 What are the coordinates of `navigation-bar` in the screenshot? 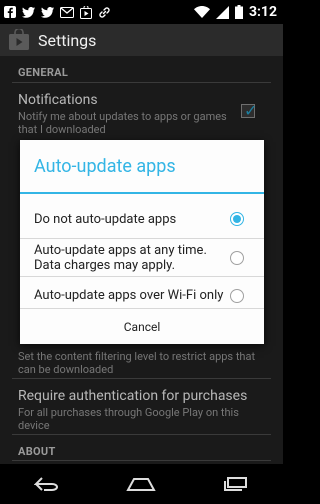 It's located at (141, 484).